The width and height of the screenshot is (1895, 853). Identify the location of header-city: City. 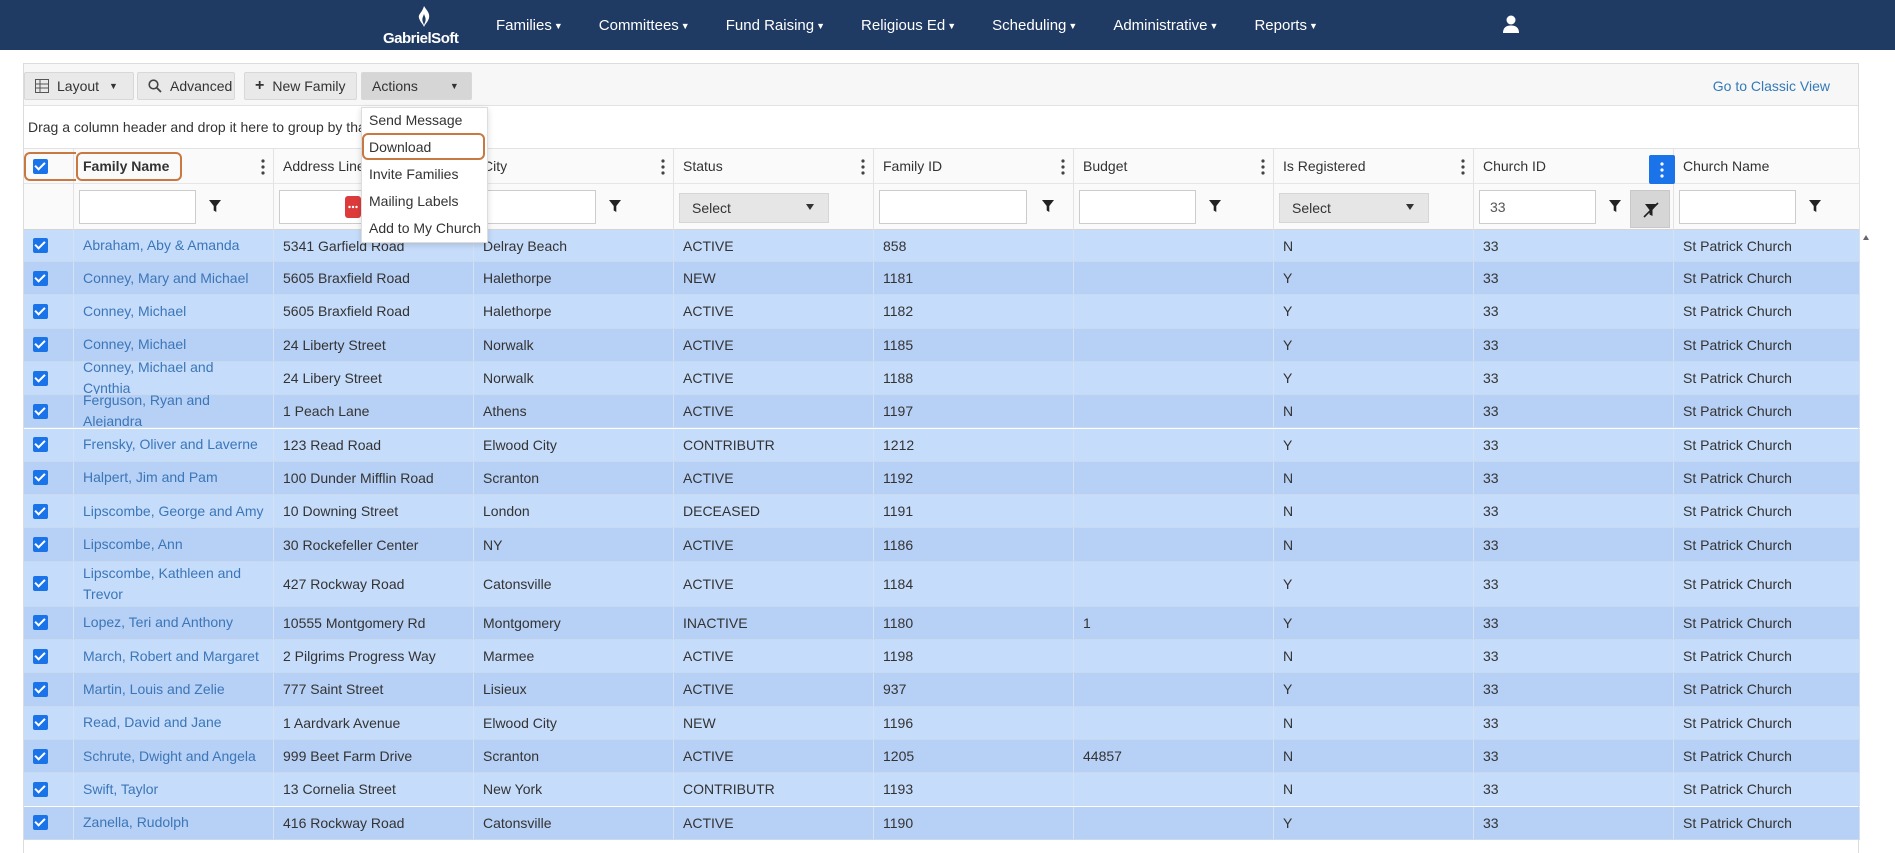
(574, 167).